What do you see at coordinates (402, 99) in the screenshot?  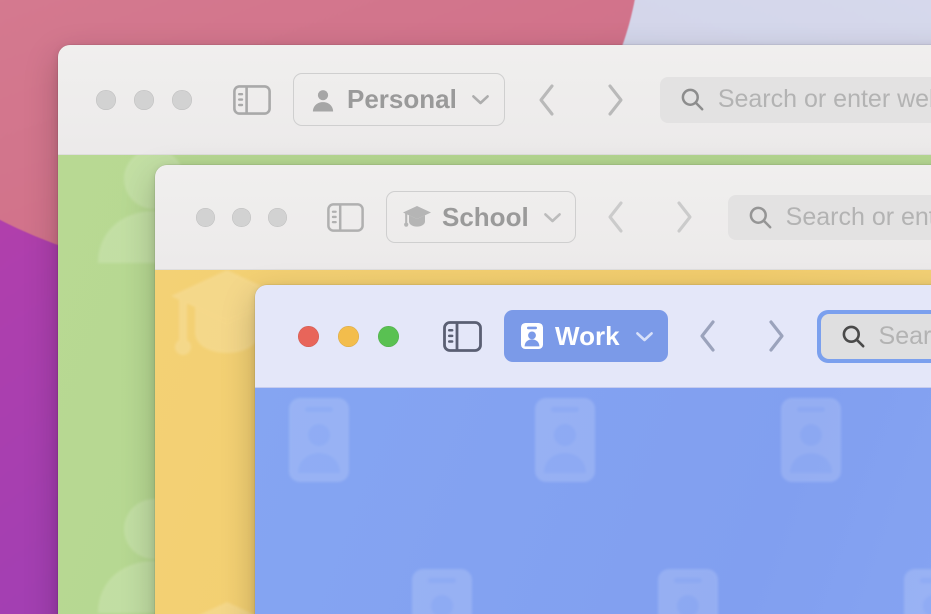 I see `profile-name-personal: Personal` at bounding box center [402, 99].